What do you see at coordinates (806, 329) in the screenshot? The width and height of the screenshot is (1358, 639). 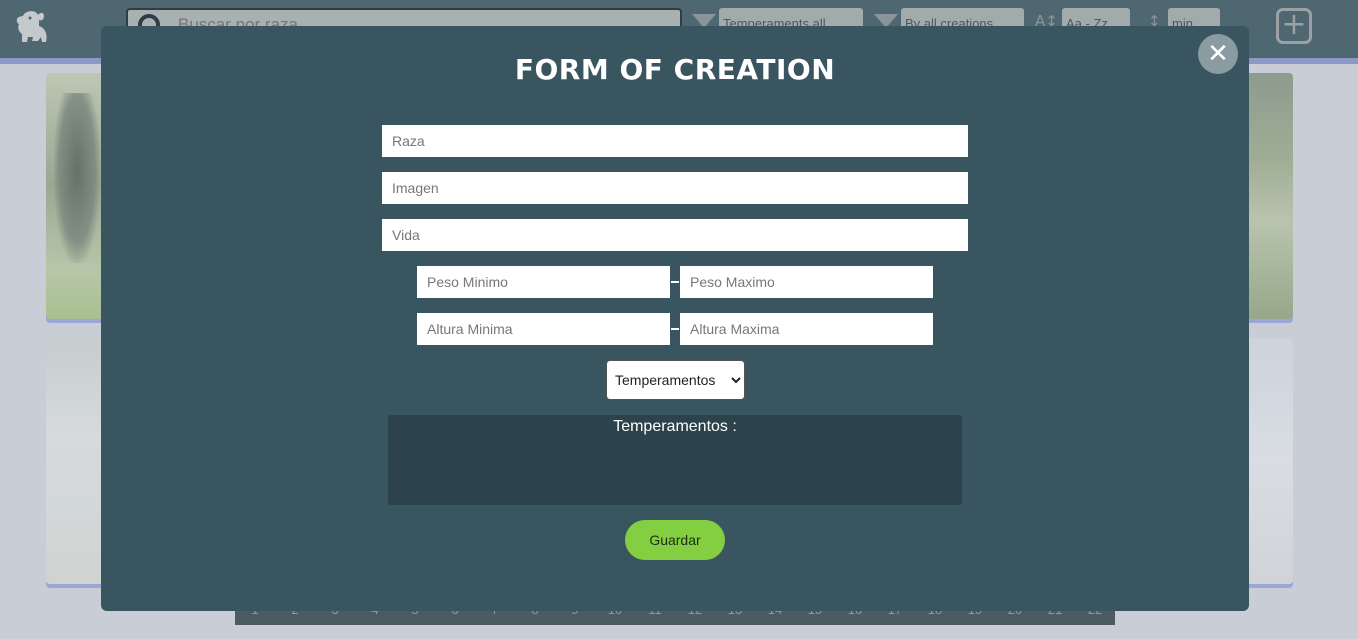 I see `max-height-input` at bounding box center [806, 329].